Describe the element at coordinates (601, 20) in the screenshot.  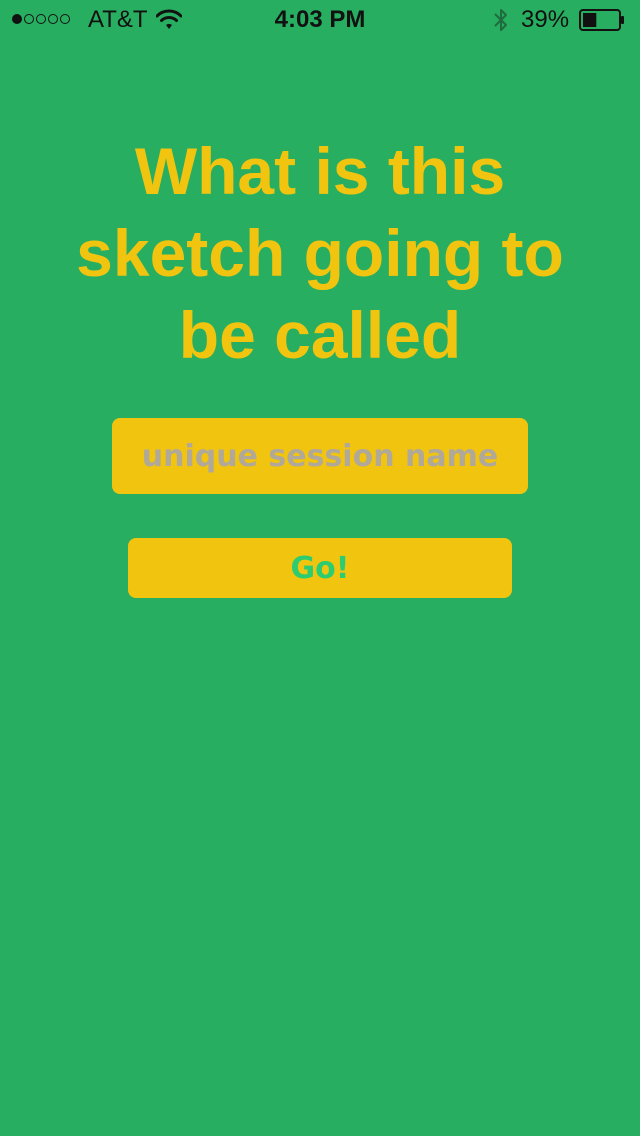
I see `battery-icon` at that location.